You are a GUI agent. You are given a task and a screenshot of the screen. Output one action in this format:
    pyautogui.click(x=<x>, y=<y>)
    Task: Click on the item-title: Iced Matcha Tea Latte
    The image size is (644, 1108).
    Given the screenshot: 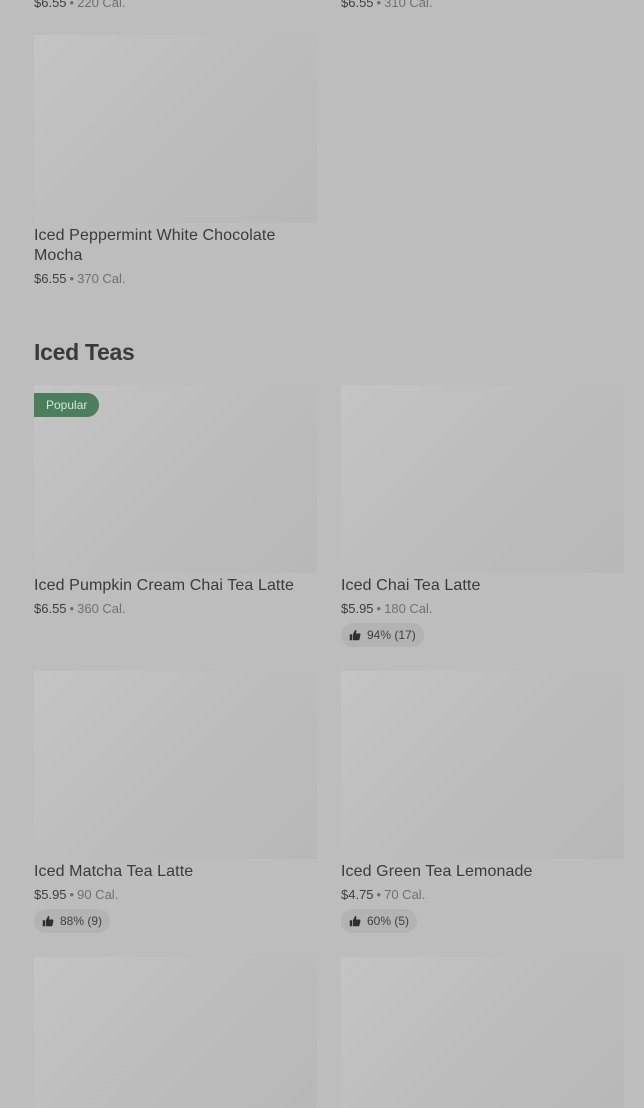 What is the action you would take?
    pyautogui.click(x=113, y=872)
    